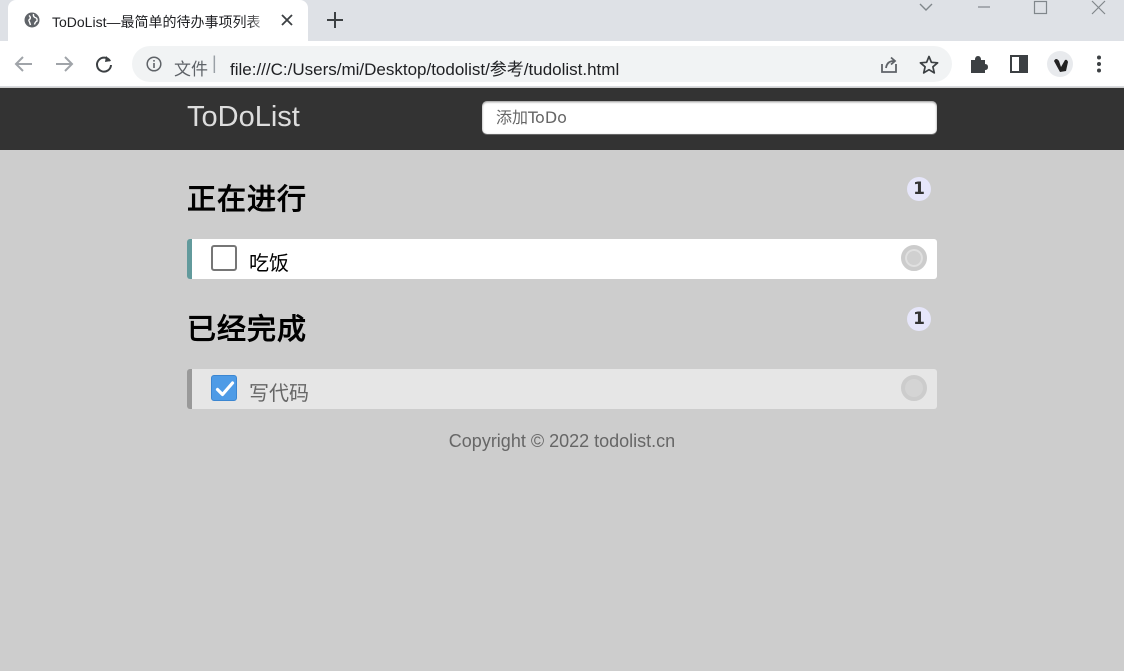 The image size is (1124, 671). Describe the element at coordinates (562, 441) in the screenshot. I see `footer-copyright: Copyright © 2022 todolist.cn` at that location.